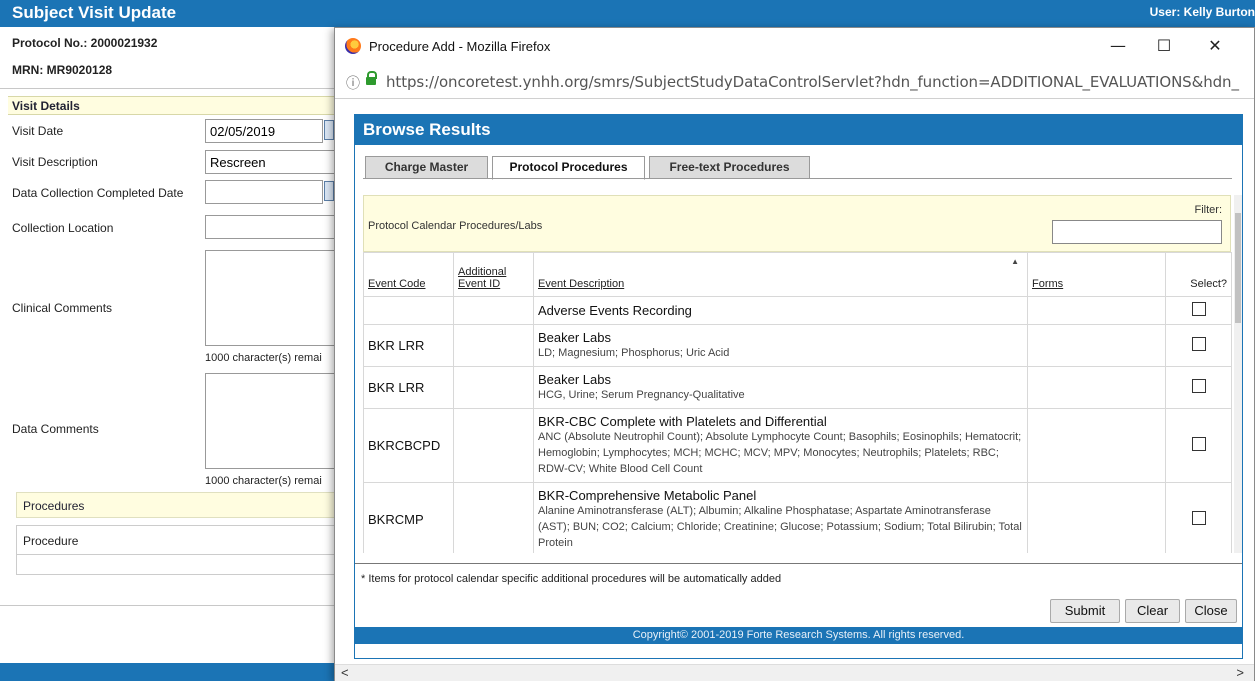 The width and height of the screenshot is (1255, 681). Describe the element at coordinates (408, 310) in the screenshot. I see `event-code` at that location.